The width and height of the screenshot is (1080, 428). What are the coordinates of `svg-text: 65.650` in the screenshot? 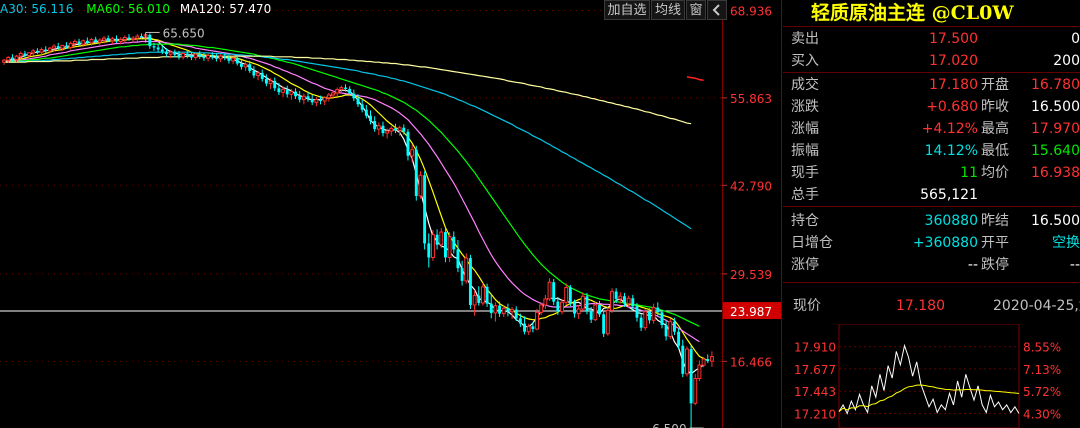 It's located at (184, 33).